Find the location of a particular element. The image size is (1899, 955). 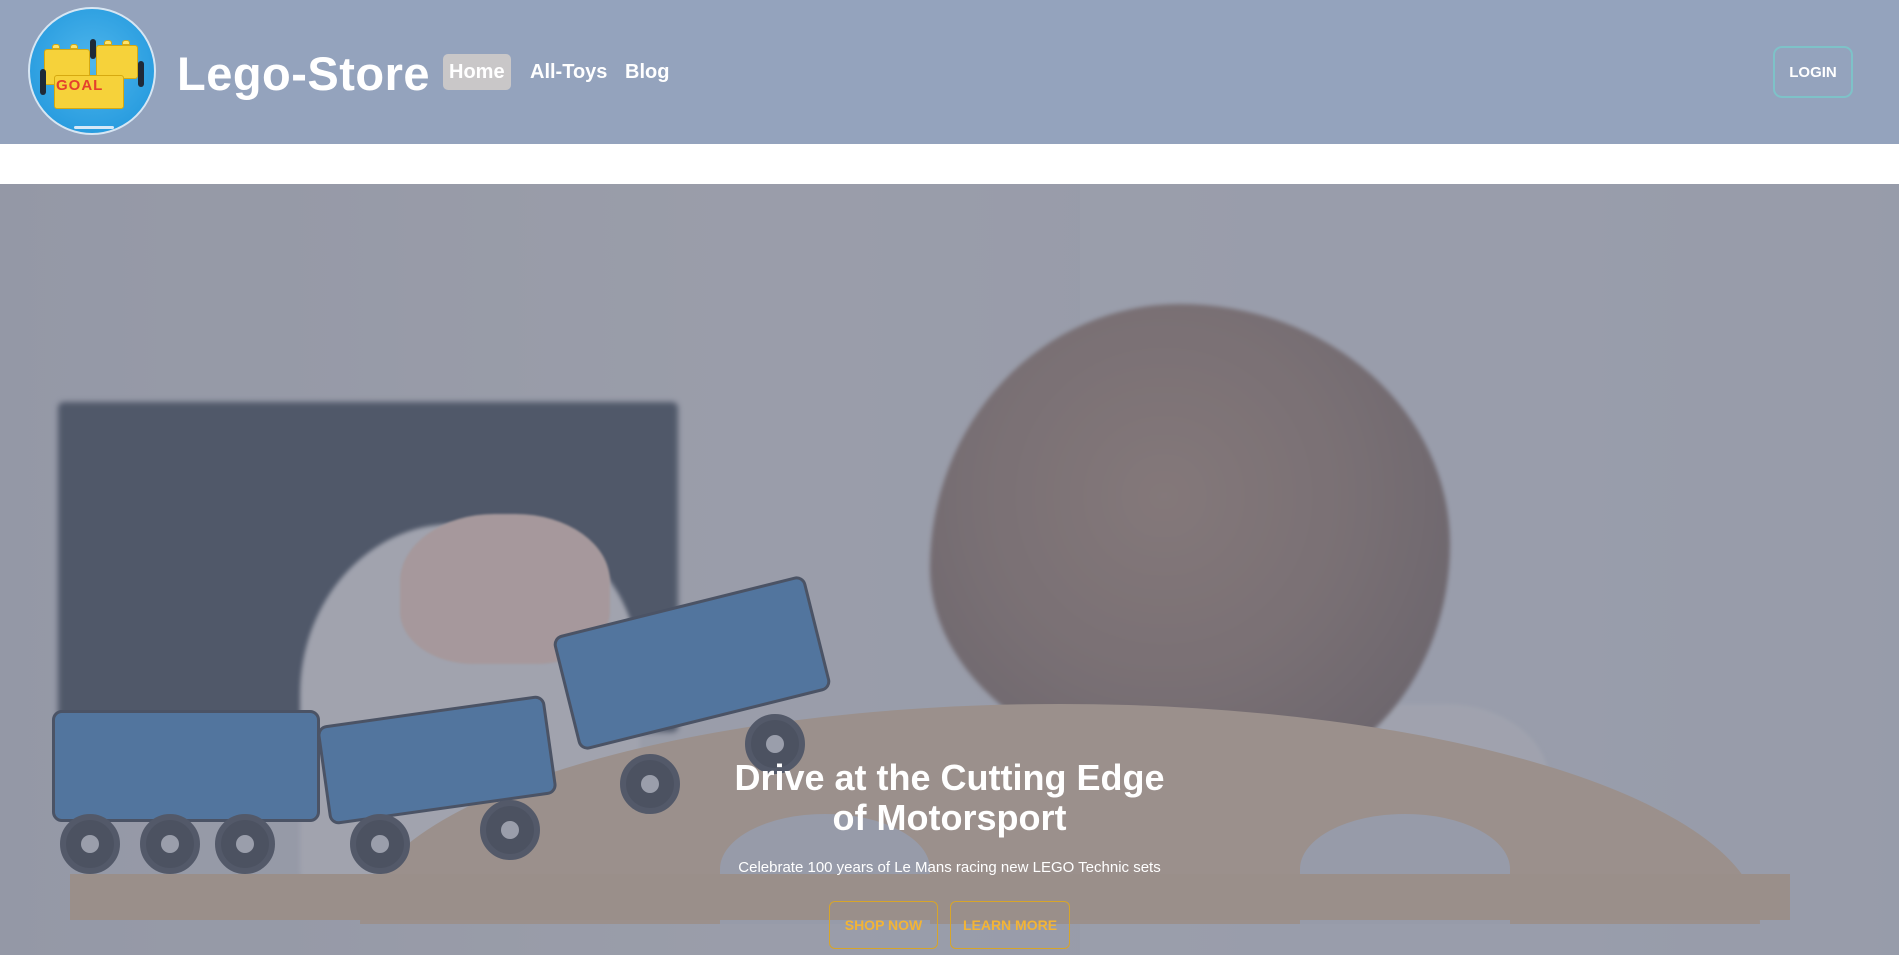

store-logo: GOAL is located at coordinates (92, 71).